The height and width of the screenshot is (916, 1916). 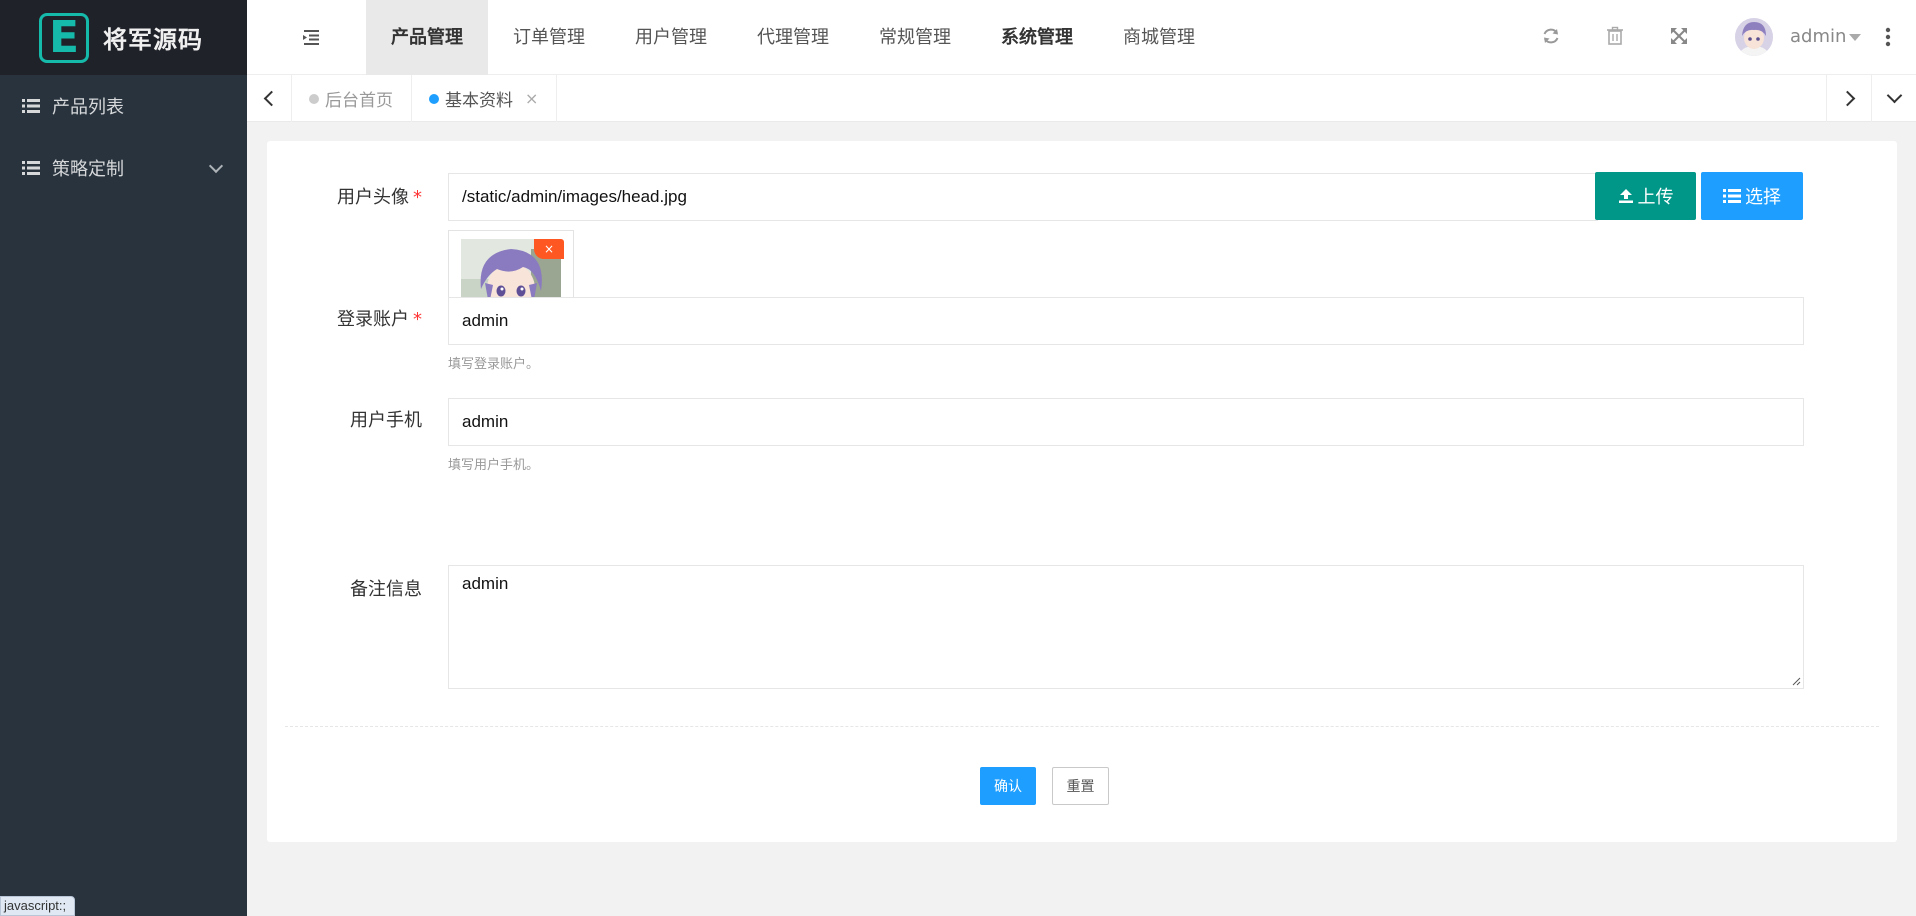 What do you see at coordinates (311, 37) in the screenshot?
I see `menu-collapse-icon` at bounding box center [311, 37].